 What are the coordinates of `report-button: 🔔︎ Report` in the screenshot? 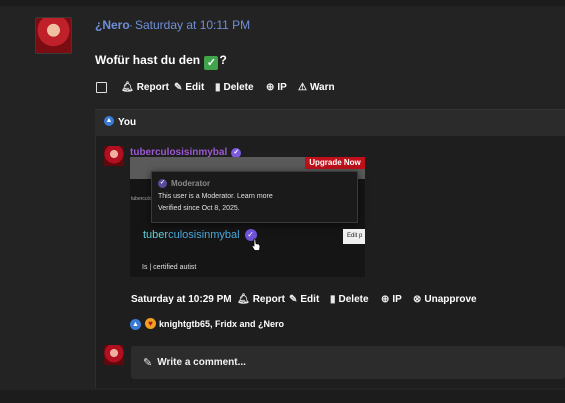 It's located at (145, 87).